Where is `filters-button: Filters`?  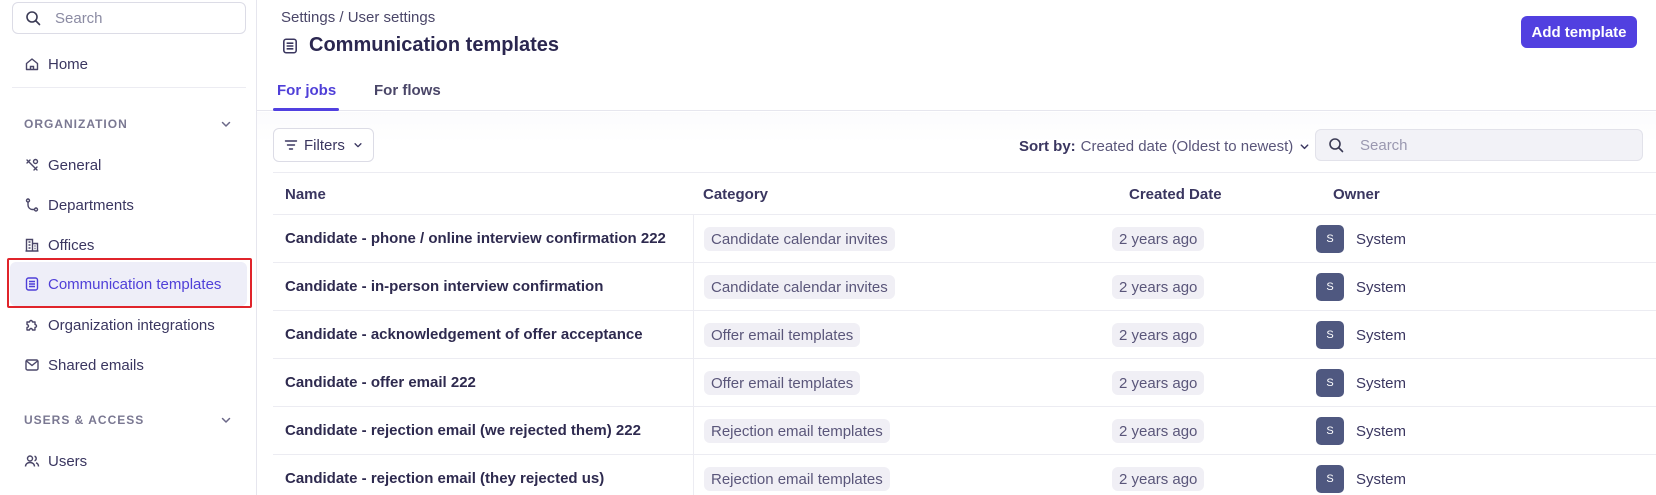 filters-button: Filters is located at coordinates (323, 145).